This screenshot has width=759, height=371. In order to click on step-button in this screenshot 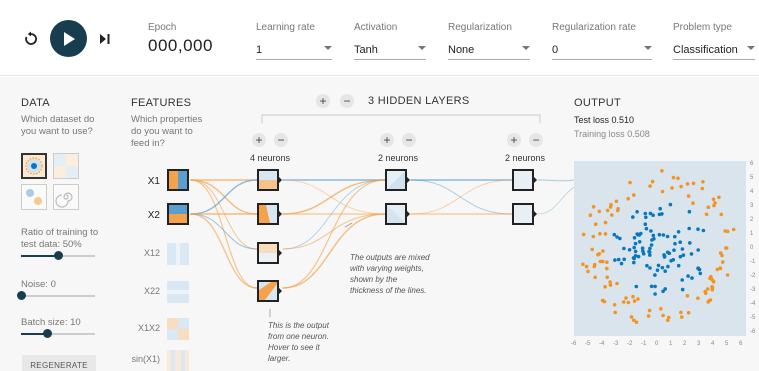, I will do `click(105, 39)`.